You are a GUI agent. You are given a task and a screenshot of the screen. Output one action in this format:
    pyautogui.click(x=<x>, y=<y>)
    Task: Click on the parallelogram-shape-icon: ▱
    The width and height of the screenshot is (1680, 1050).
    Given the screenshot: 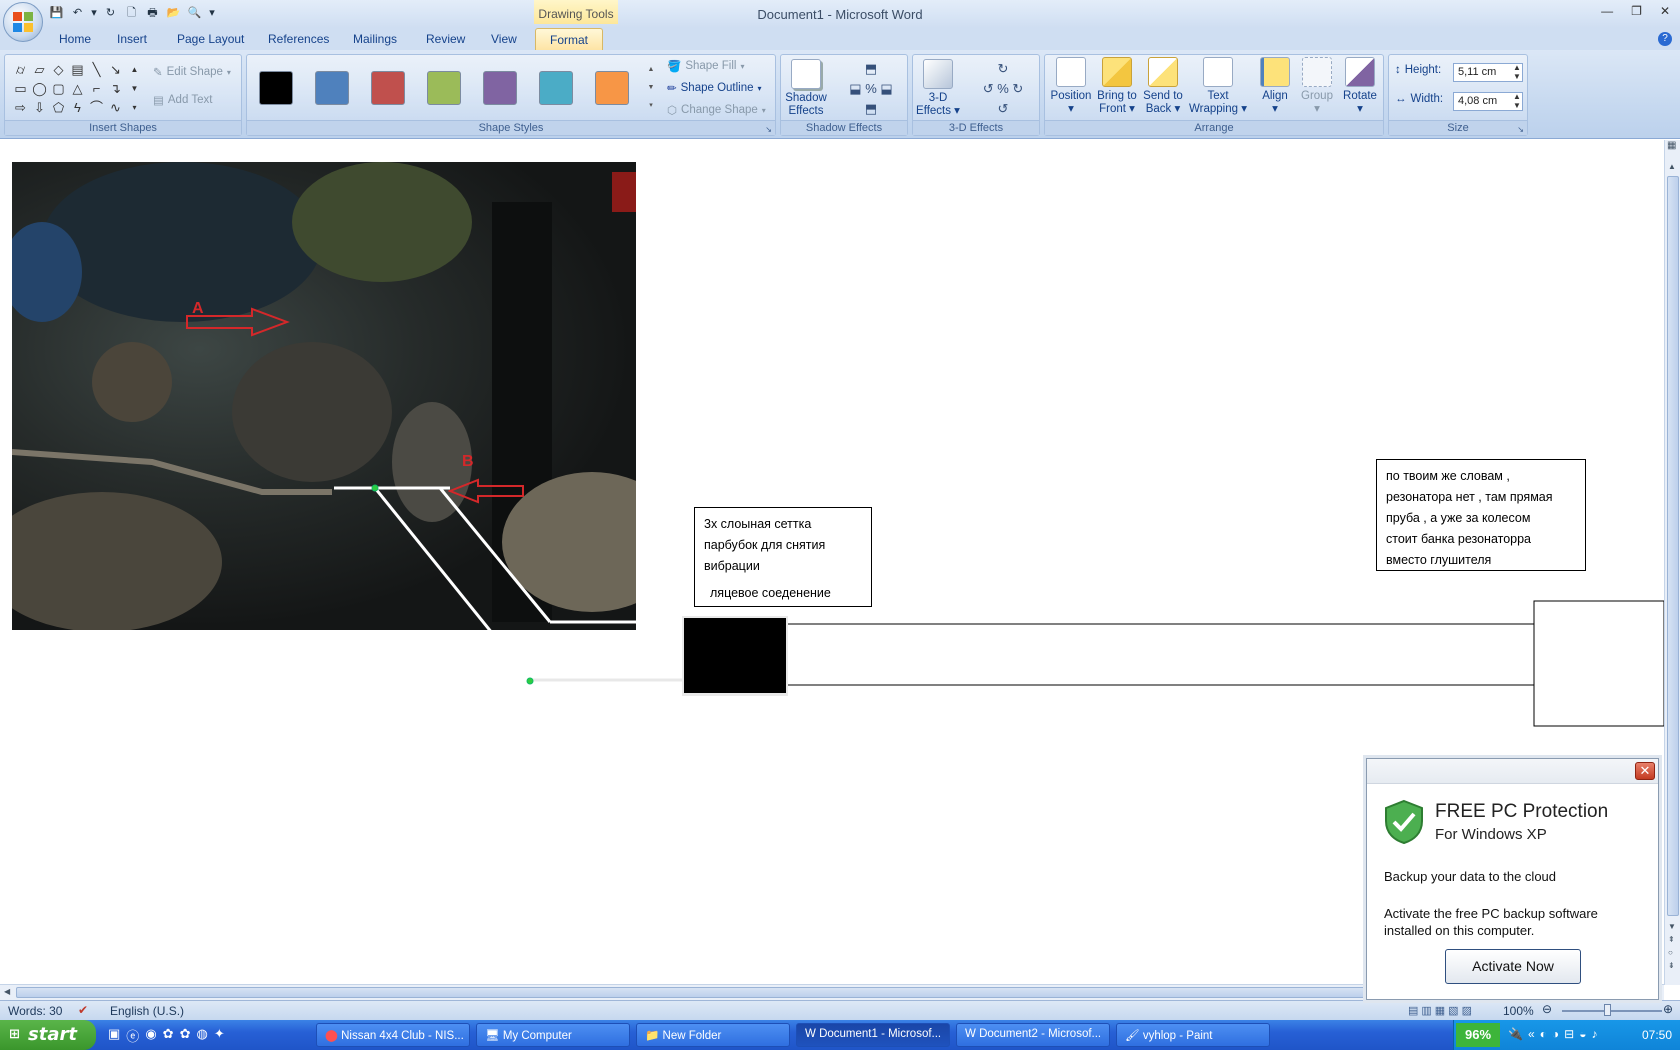 What is the action you would take?
    pyautogui.click(x=39, y=69)
    